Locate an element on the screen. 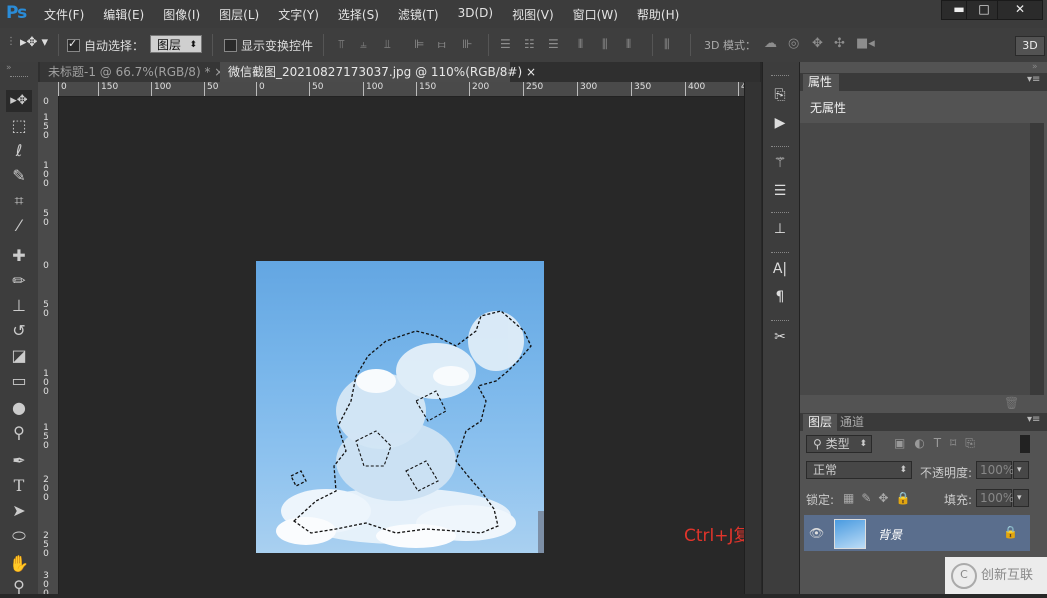 This screenshot has width=1047, height=598. eye-visibility-icon: 👁 is located at coordinates (816, 533).